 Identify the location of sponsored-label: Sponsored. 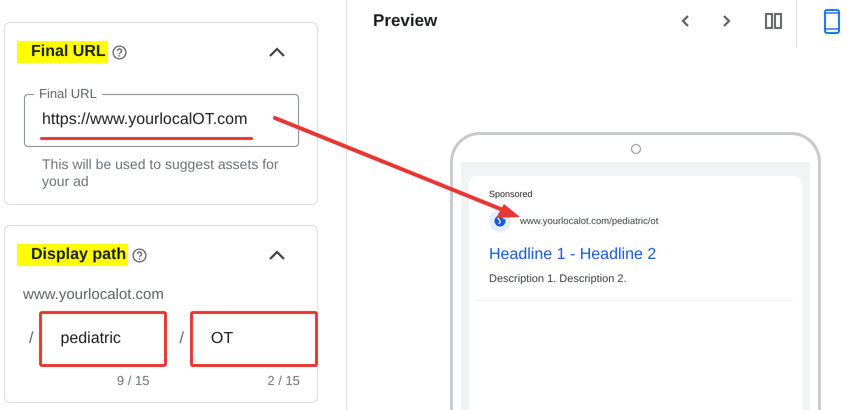
(511, 194).